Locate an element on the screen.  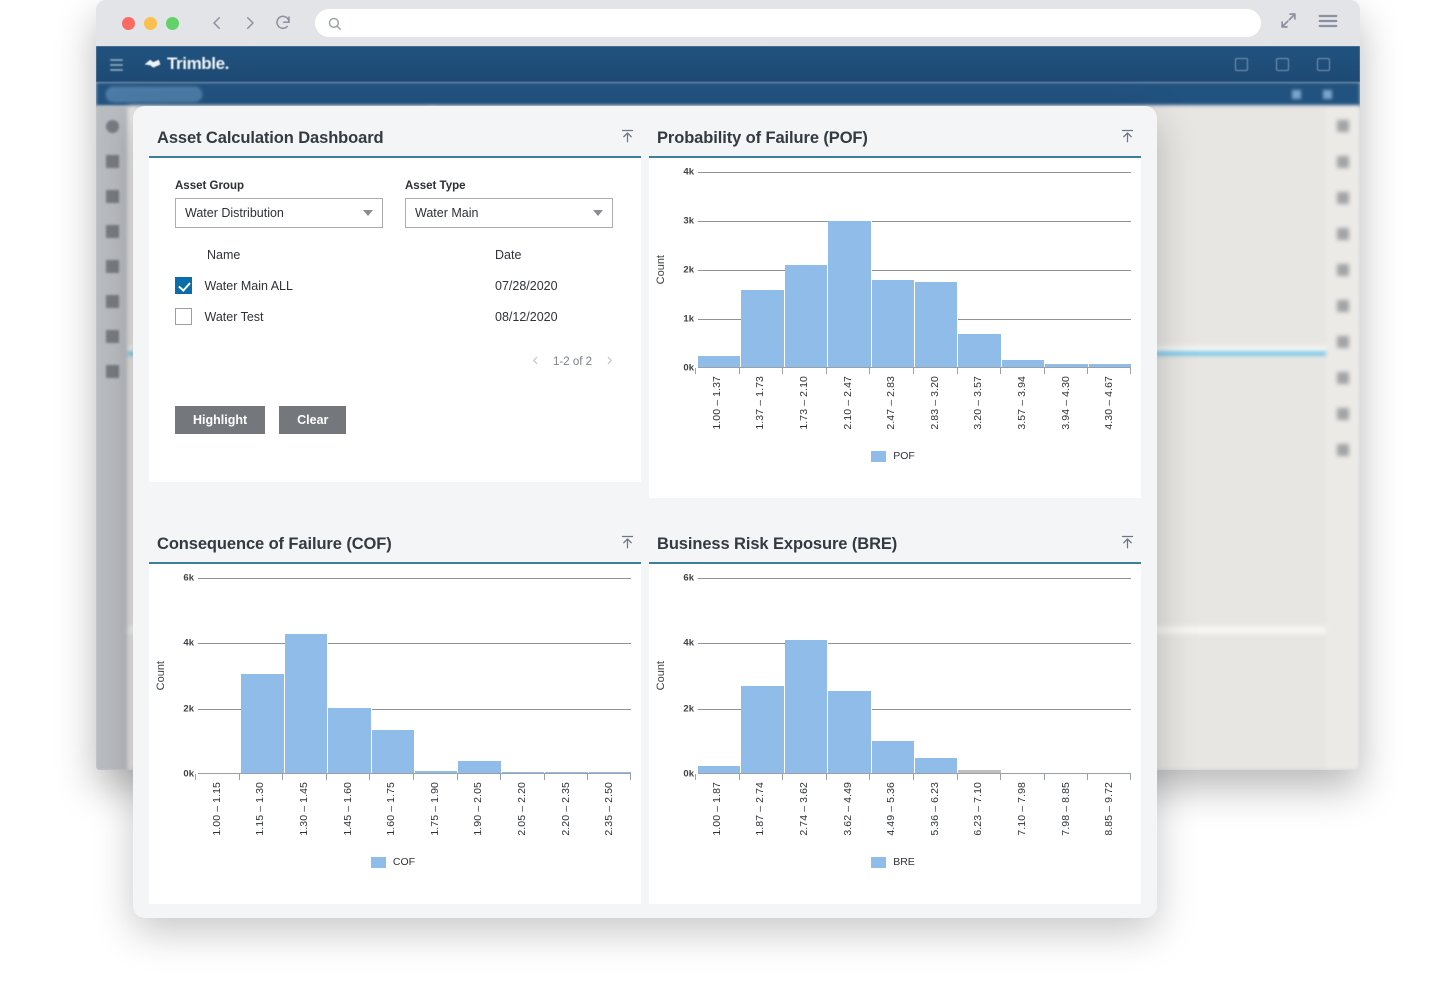
delete-icon is located at coordinates (112, 266).